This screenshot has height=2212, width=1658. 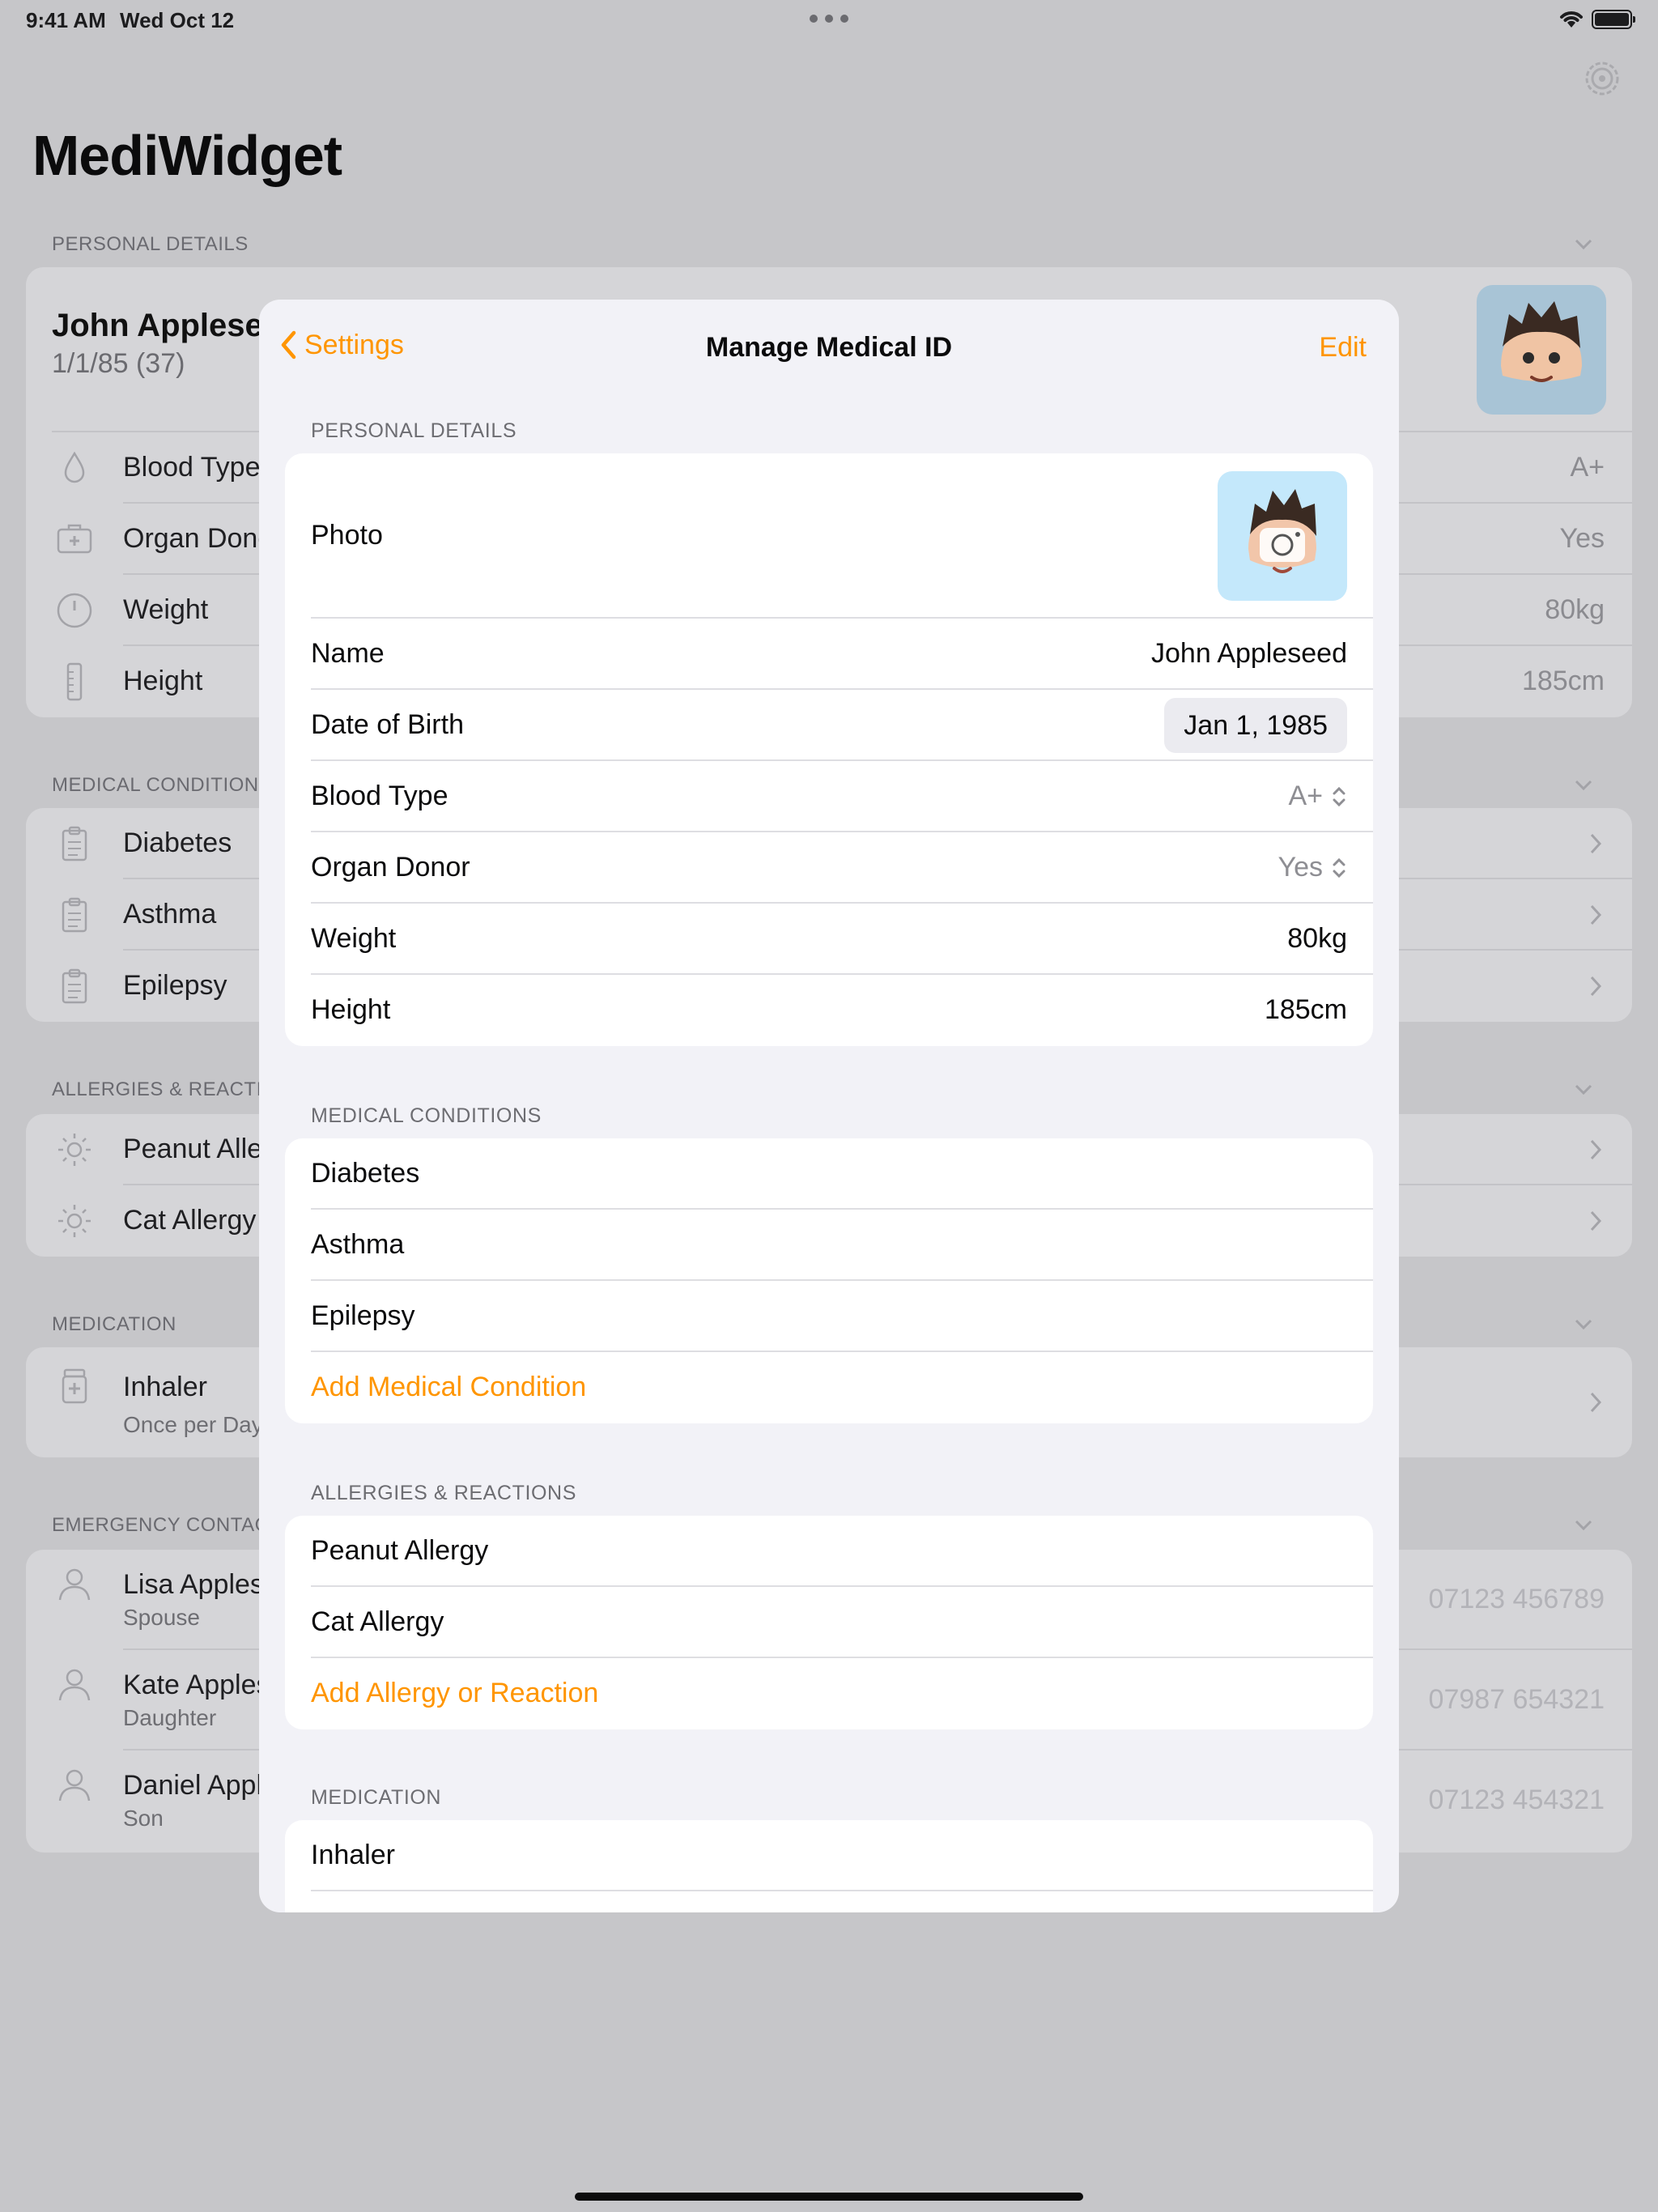 What do you see at coordinates (1571, 19) in the screenshot?
I see `wifi-icon` at bounding box center [1571, 19].